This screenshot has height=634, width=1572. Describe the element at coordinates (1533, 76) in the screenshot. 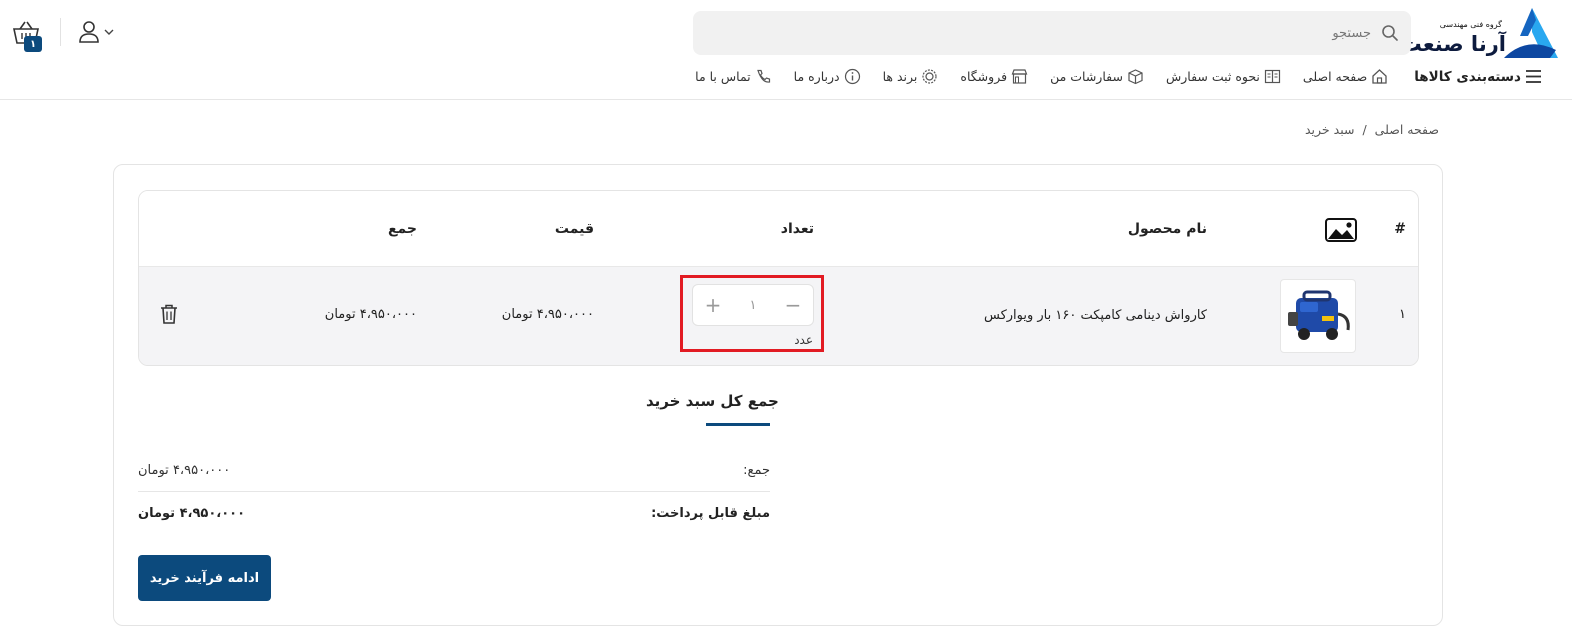

I see `menu-icon` at that location.